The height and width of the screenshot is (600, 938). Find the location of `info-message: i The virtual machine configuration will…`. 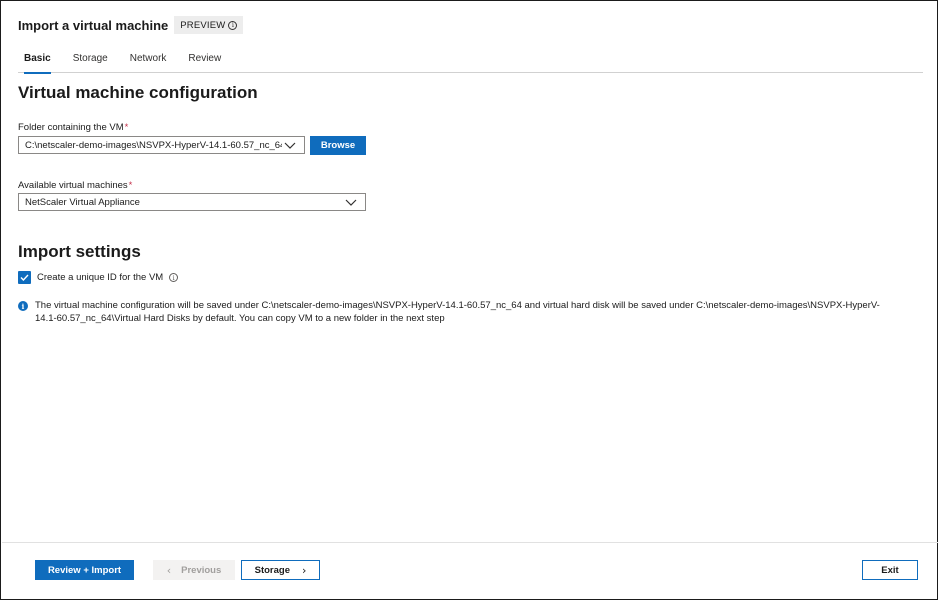

info-message: i The virtual machine configuration will… is located at coordinates (458, 312).